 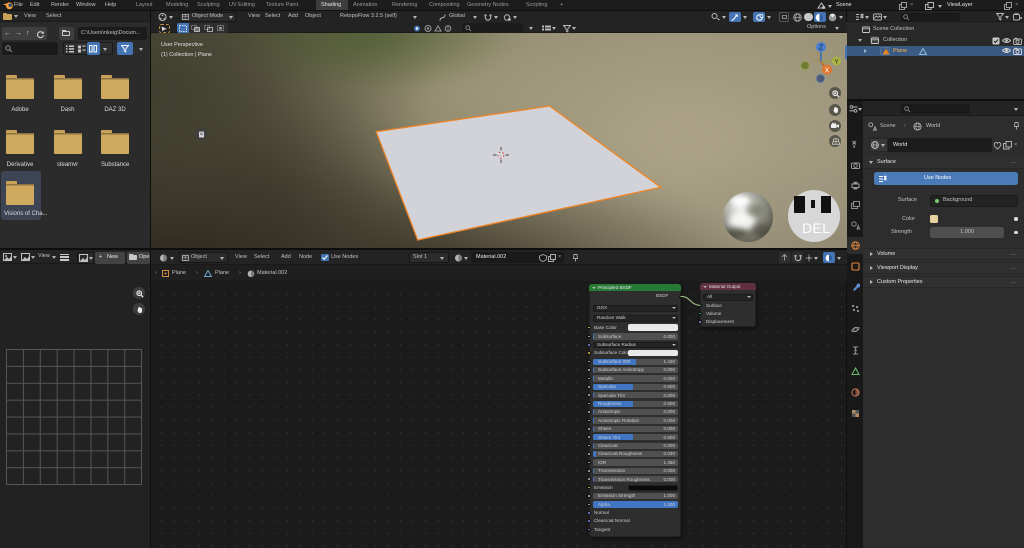 What do you see at coordinates (827, 70) in the screenshot?
I see `svg-text: X` at bounding box center [827, 70].